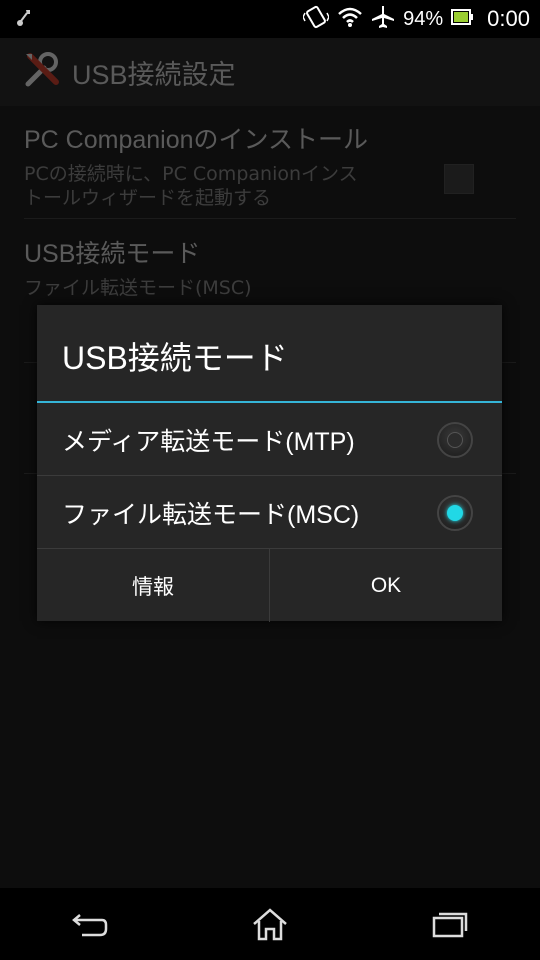 The image size is (540, 960). I want to click on clock: 0:00, so click(508, 18).